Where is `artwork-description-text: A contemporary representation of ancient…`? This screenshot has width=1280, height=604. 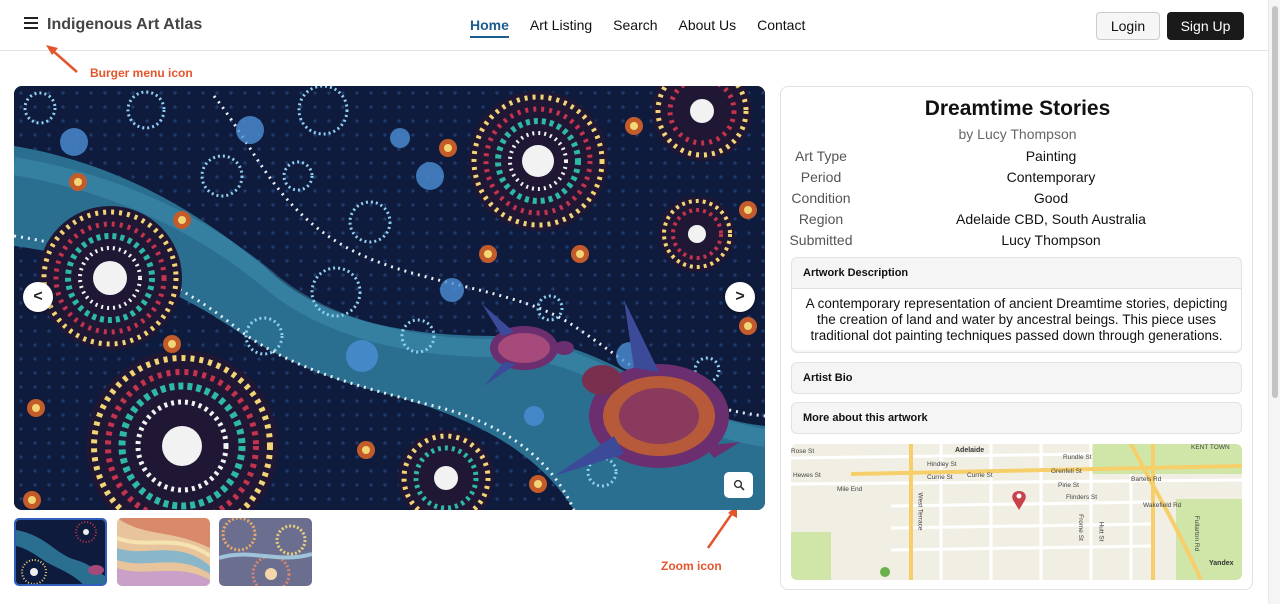
artwork-description-text: A contemporary representation of ancient… is located at coordinates (1016, 319).